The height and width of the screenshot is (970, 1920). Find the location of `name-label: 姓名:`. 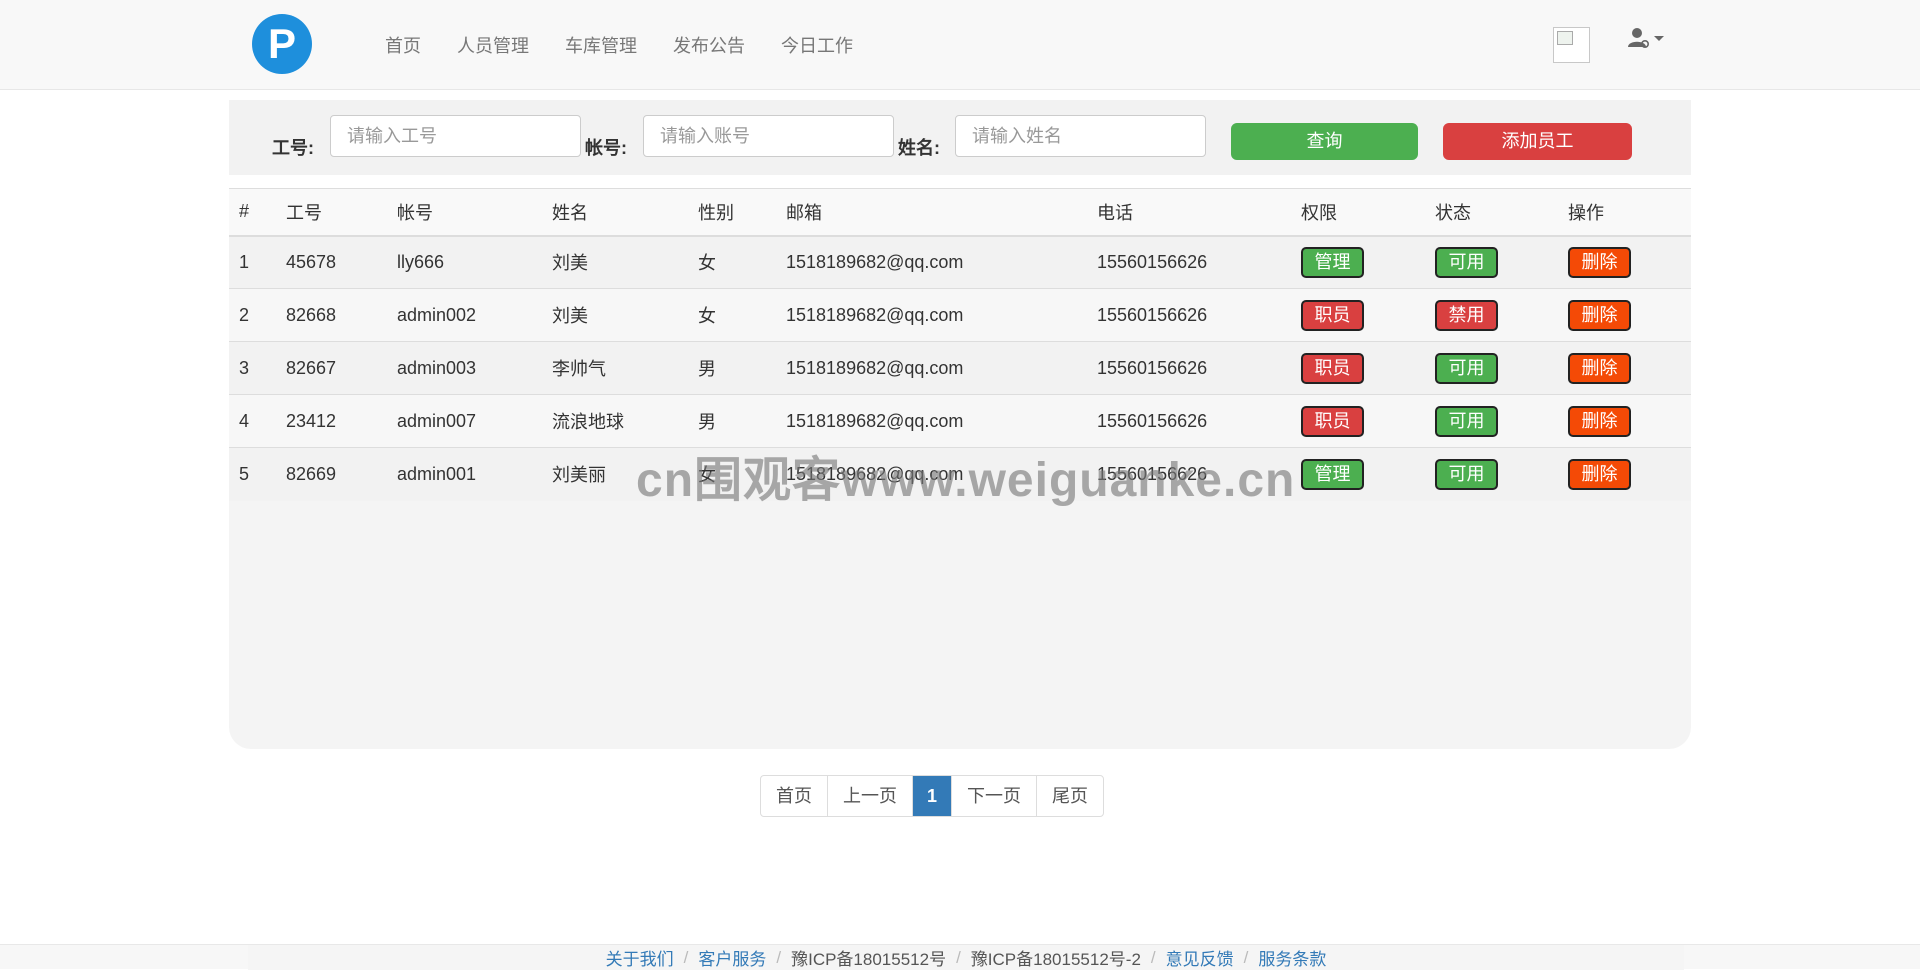

name-label: 姓名: is located at coordinates (919, 148).